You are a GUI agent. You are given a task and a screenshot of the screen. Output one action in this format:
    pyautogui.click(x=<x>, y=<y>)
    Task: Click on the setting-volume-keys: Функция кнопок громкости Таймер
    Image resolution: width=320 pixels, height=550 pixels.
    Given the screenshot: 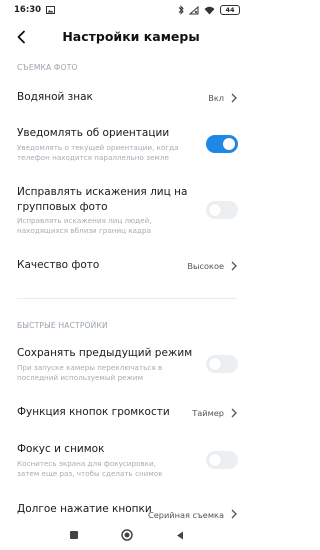 What is the action you would take?
    pyautogui.click(x=127, y=413)
    